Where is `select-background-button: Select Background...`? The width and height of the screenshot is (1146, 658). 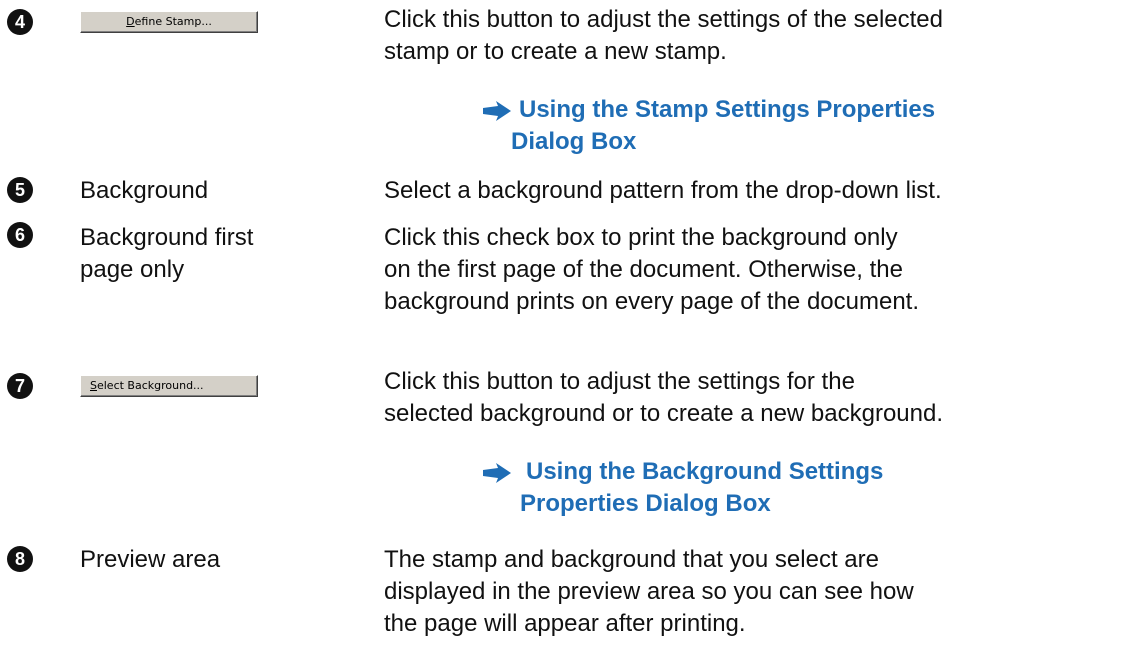
select-background-button: Select Background... is located at coordinates (169, 386).